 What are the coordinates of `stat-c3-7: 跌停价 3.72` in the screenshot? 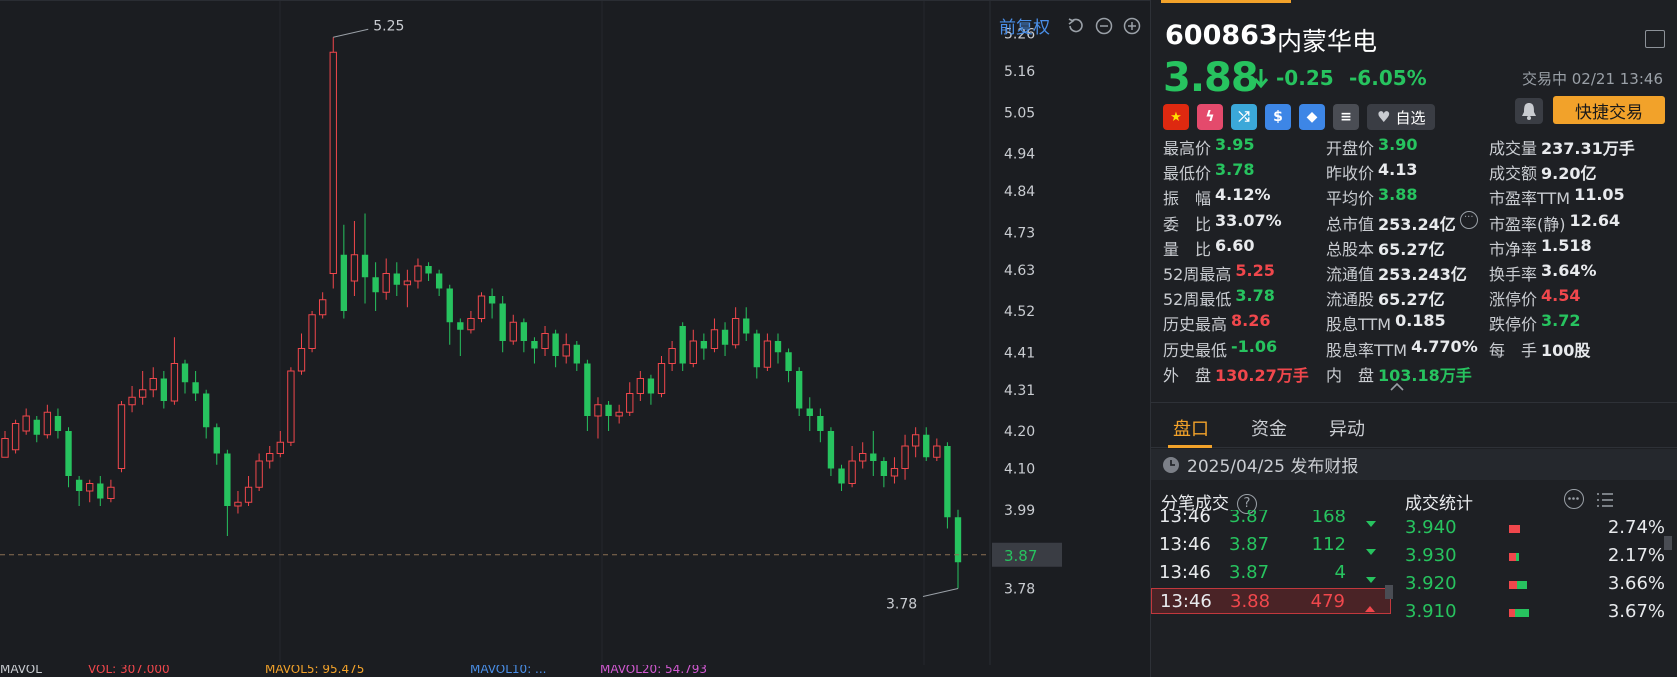 It's located at (1535, 323).